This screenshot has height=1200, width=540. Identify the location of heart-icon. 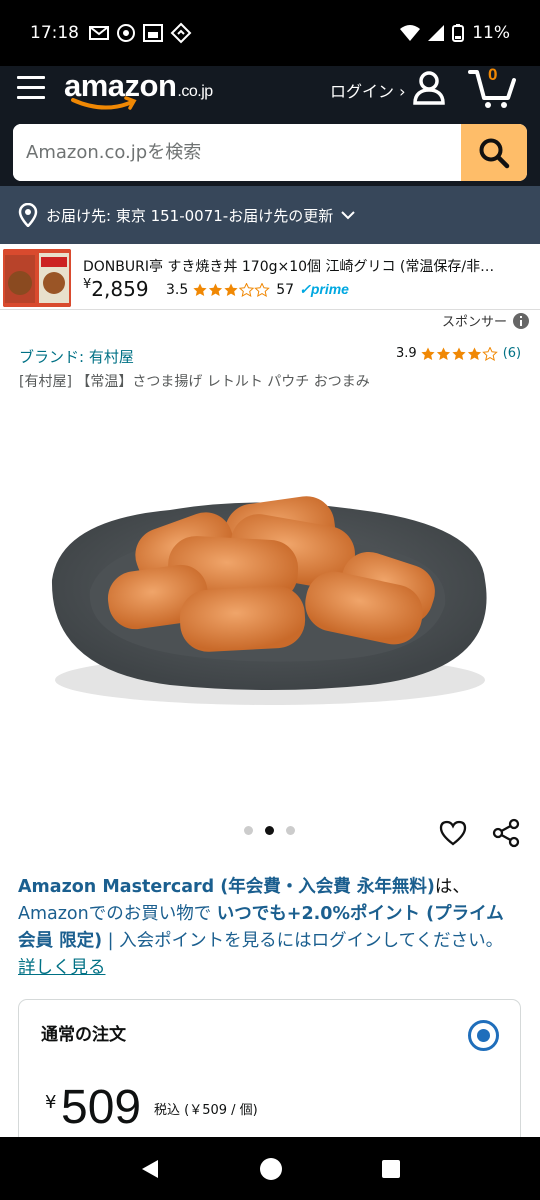
(453, 833).